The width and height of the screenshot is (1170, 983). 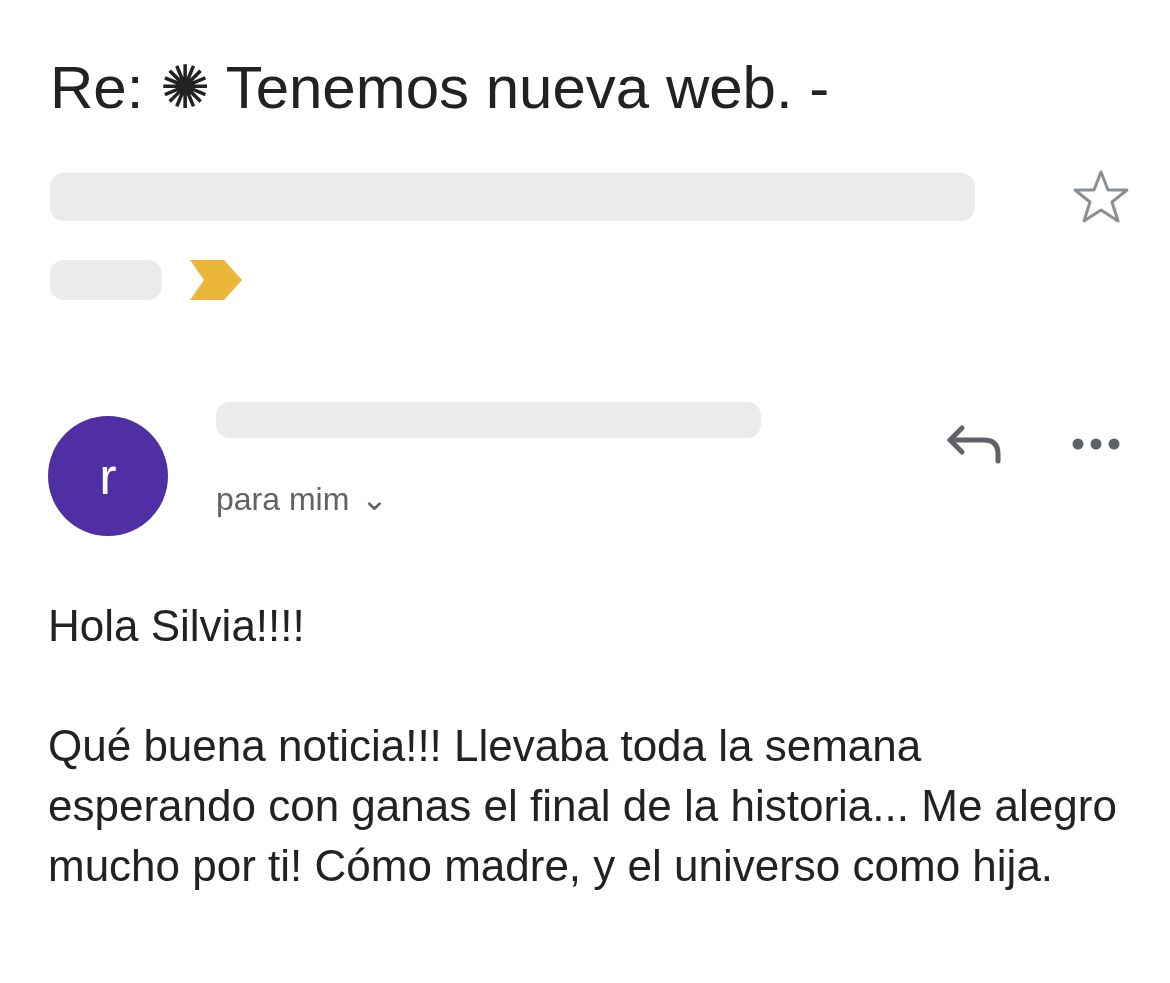 I want to click on importance-marker-icon, so click(x=216, y=280).